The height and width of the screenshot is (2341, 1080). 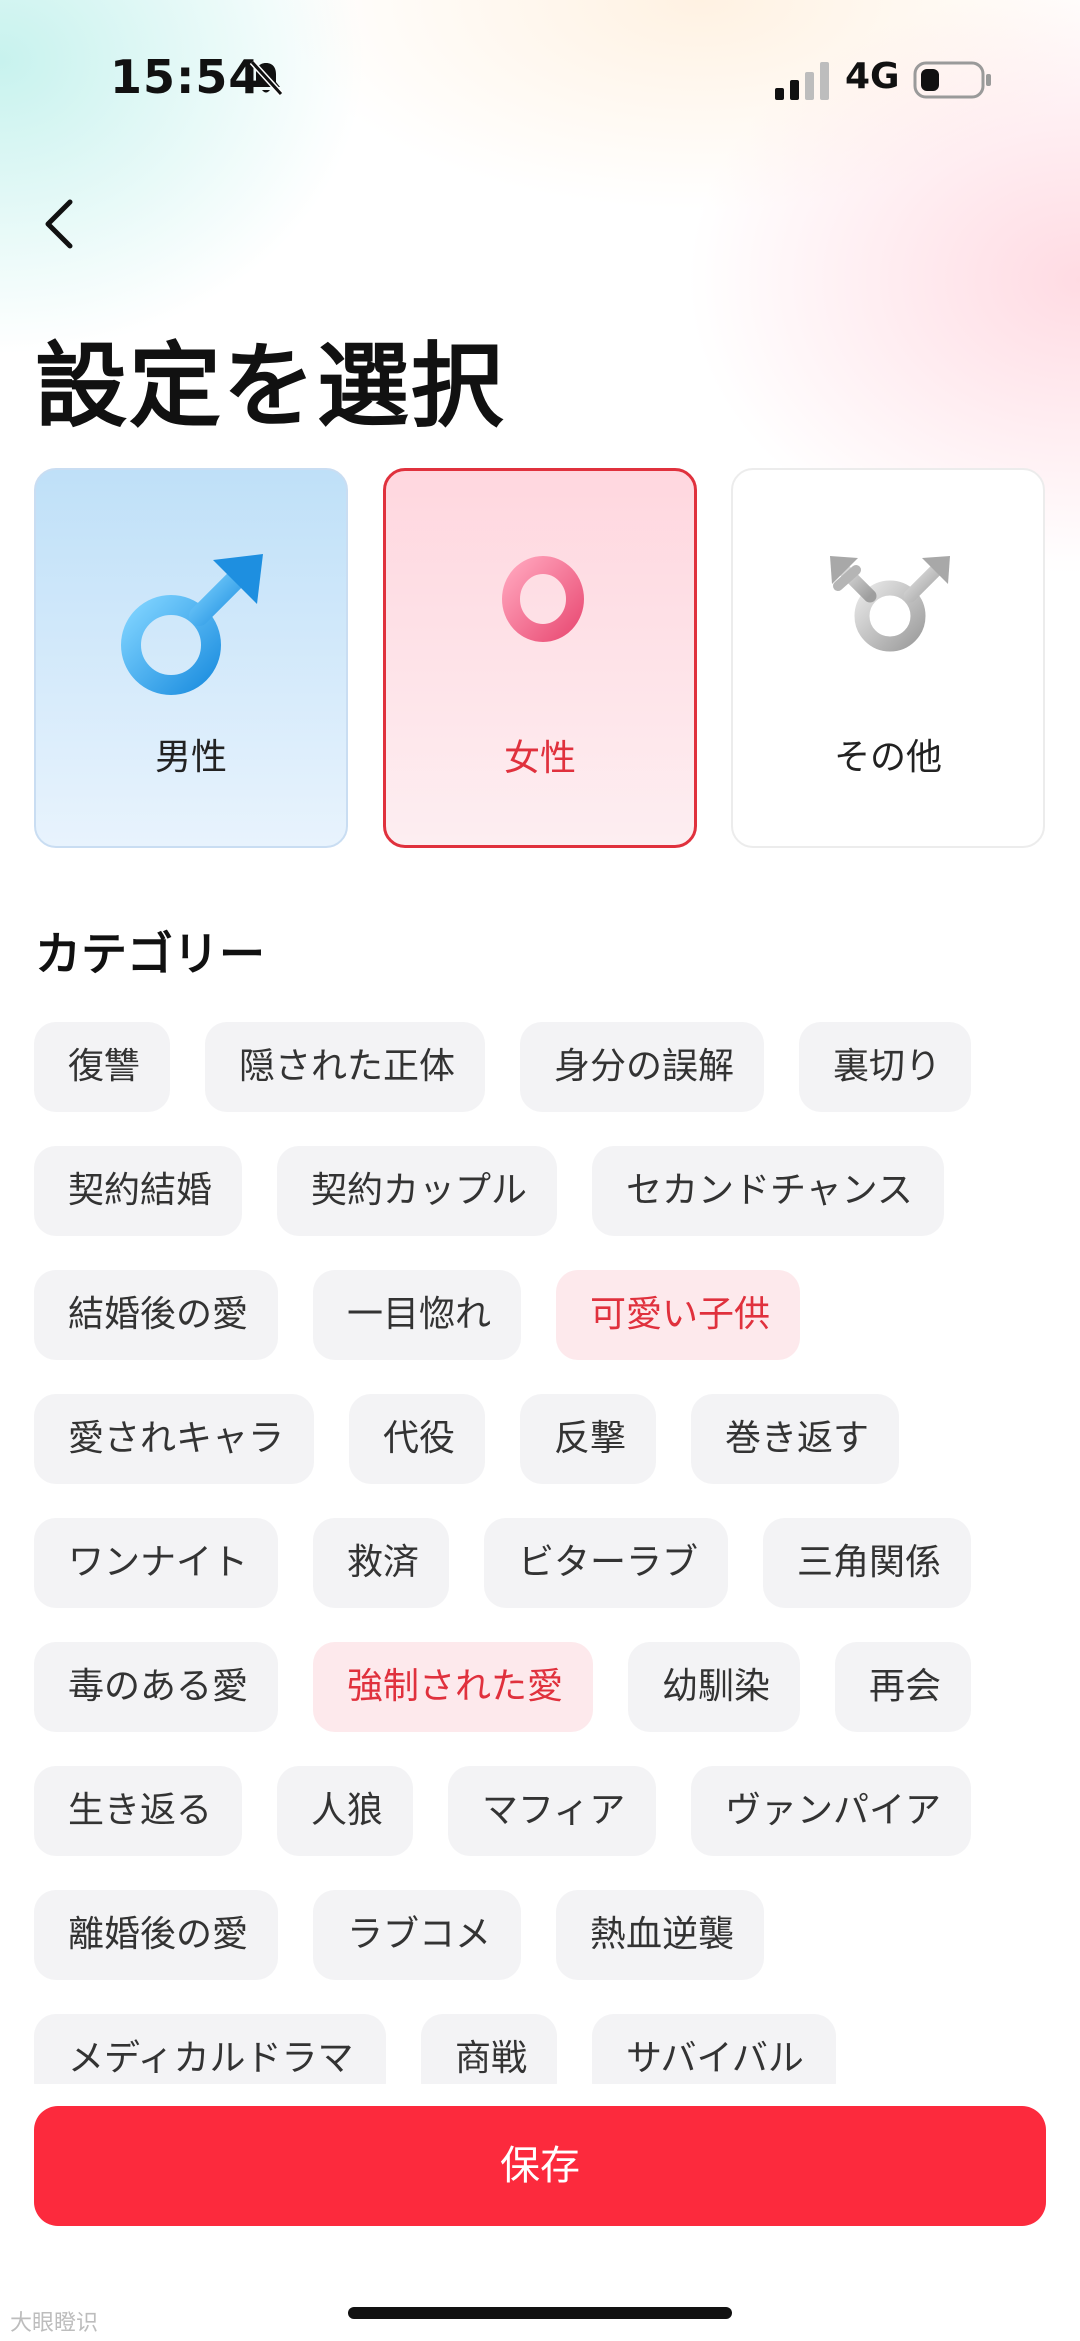 I want to click on signal-icon, so click(x=802, y=81).